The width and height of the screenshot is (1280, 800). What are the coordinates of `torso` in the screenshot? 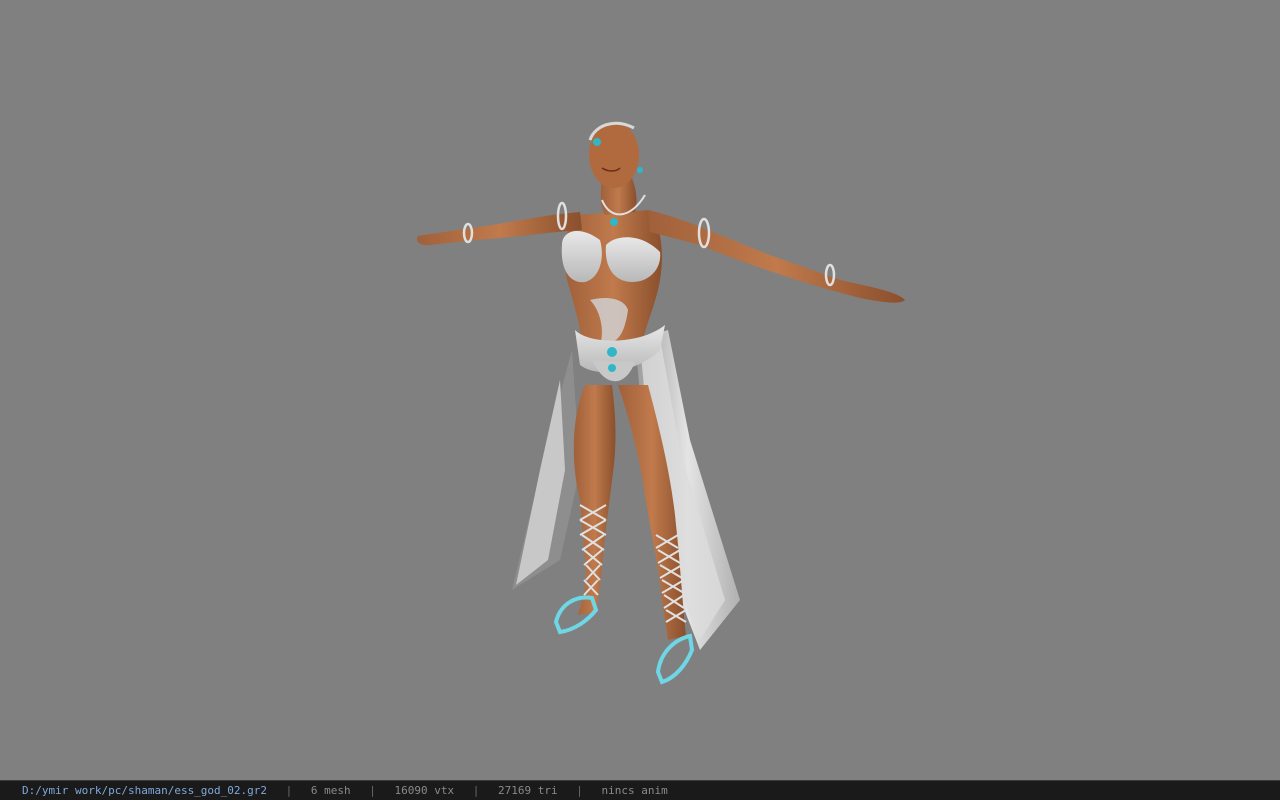 It's located at (613, 296).